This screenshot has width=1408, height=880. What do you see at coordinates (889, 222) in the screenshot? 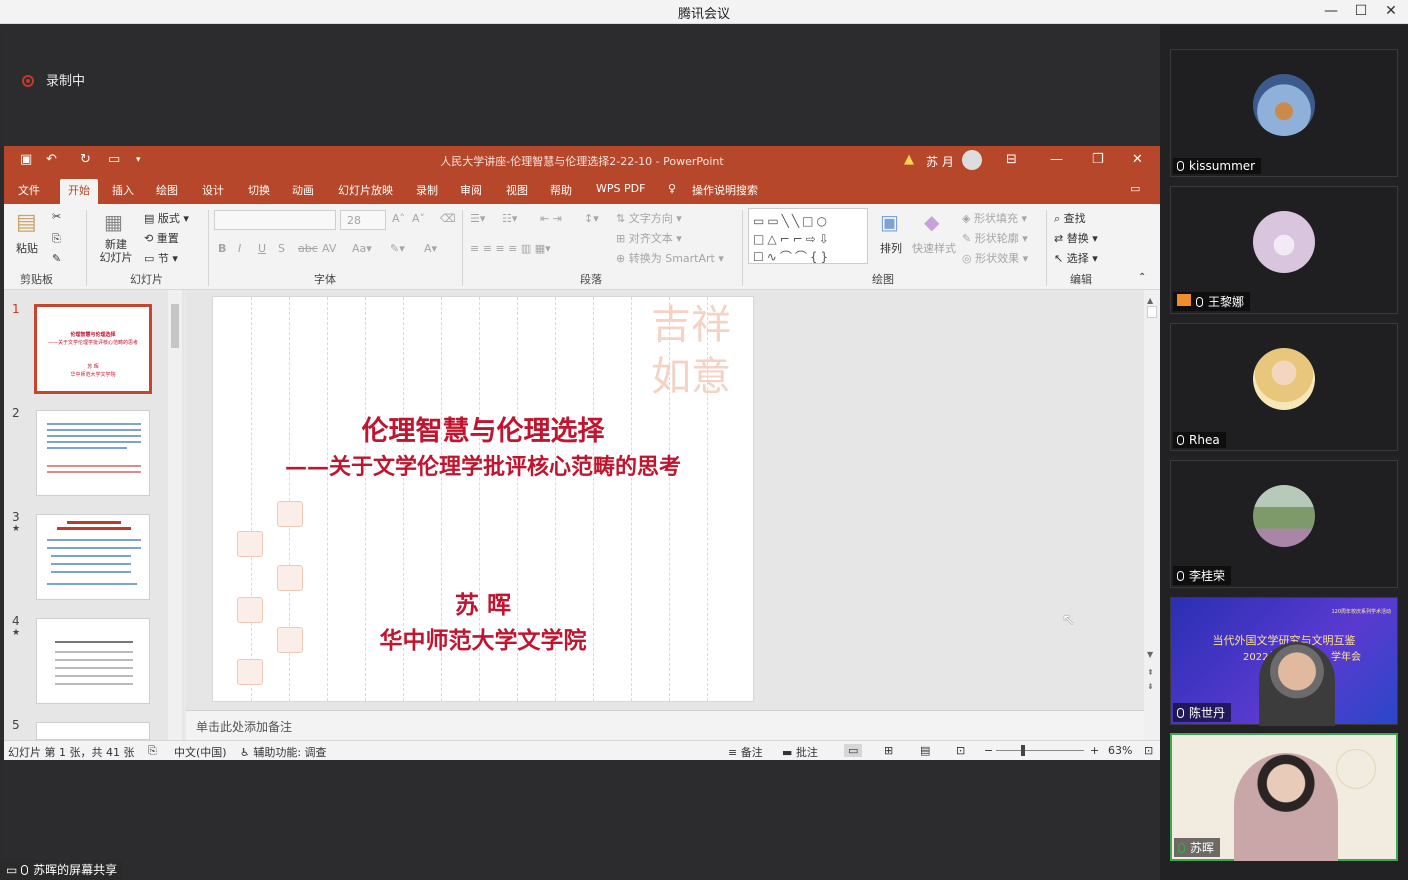
I see `arrange-icon: ▣` at bounding box center [889, 222].